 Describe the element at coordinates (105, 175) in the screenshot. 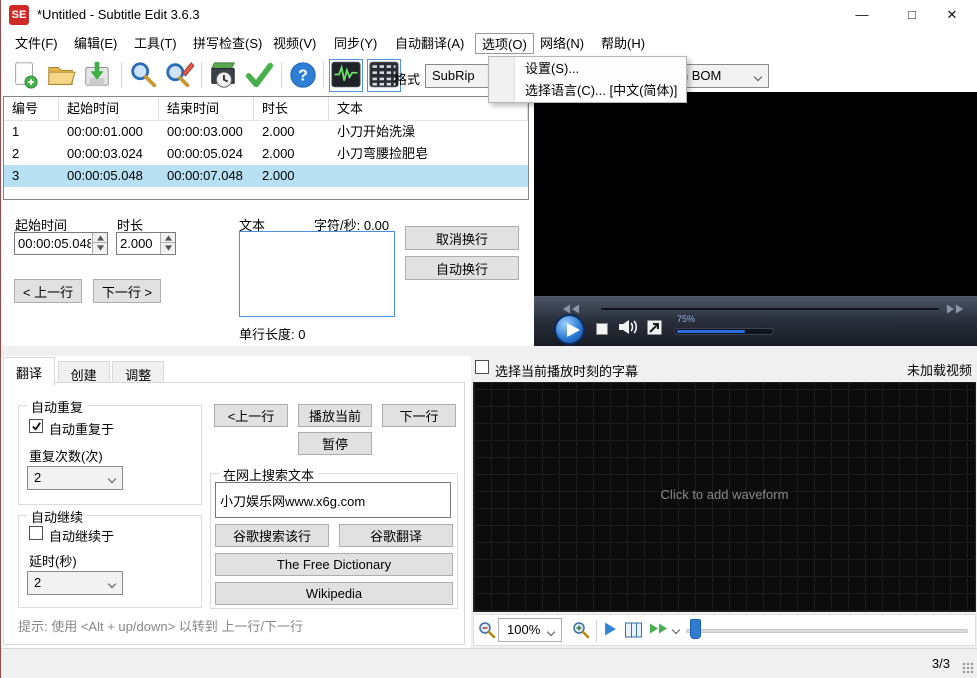

I see `cell-start: 00:00:05.048` at that location.